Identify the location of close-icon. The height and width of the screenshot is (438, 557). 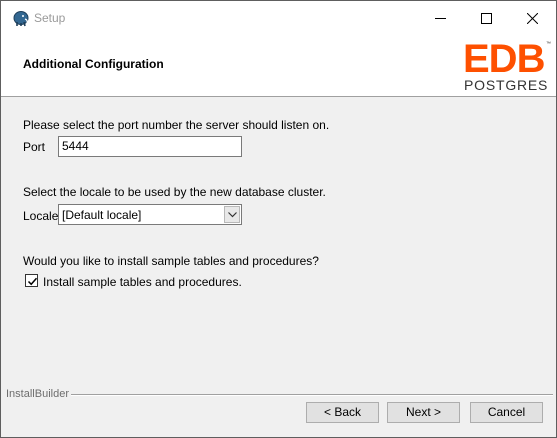
(532, 18).